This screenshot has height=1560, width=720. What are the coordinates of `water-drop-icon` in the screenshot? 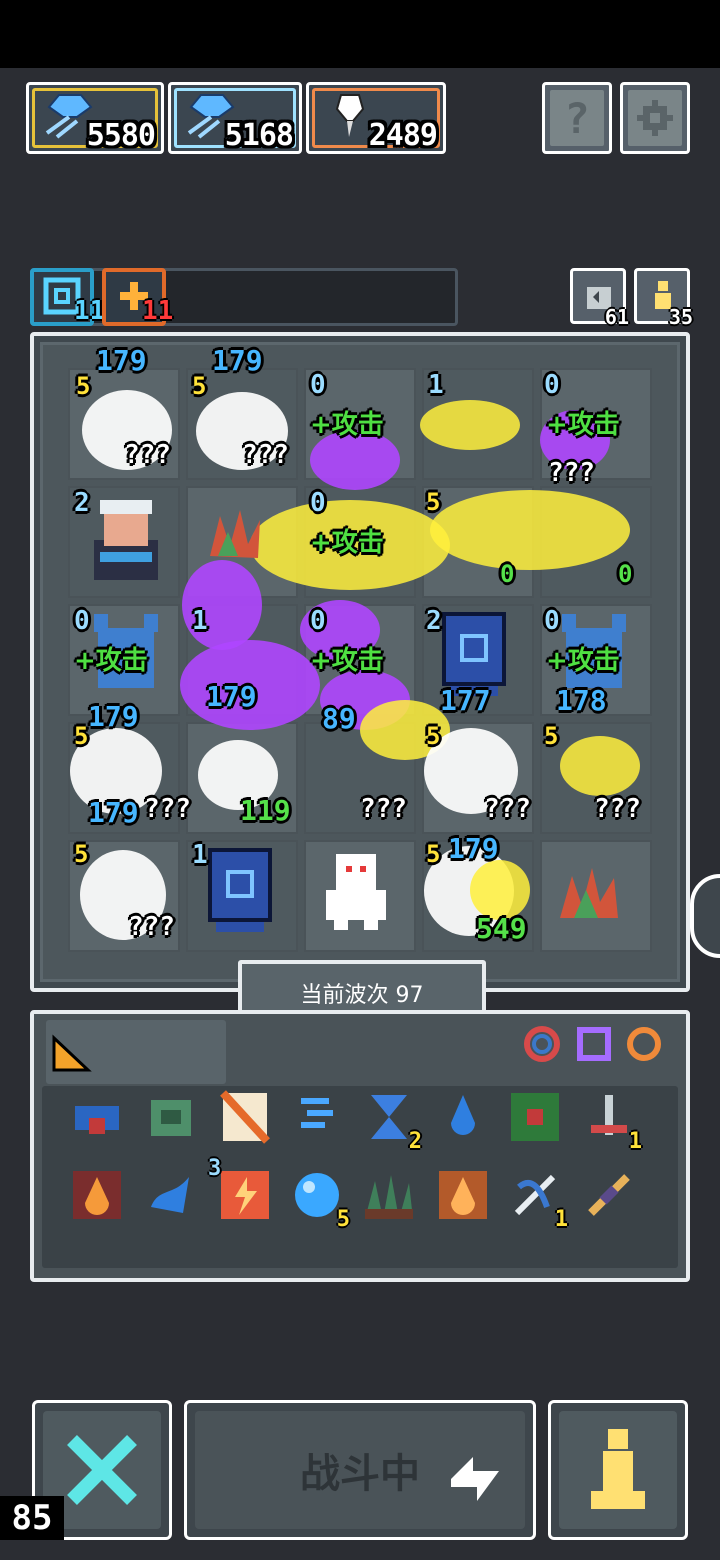 It's located at (463, 1115).